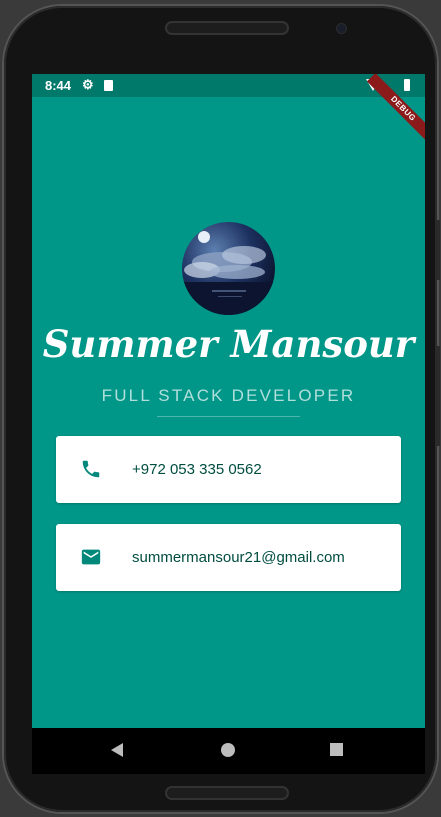  I want to click on front-camera, so click(341, 28).